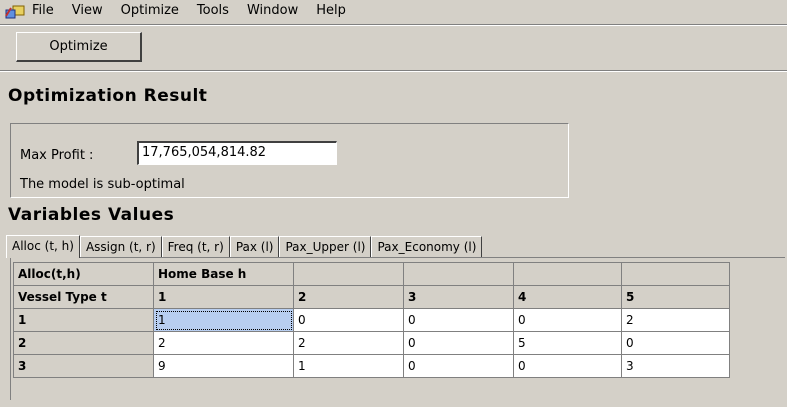  What do you see at coordinates (87, 11) in the screenshot?
I see `menu-view: View` at bounding box center [87, 11].